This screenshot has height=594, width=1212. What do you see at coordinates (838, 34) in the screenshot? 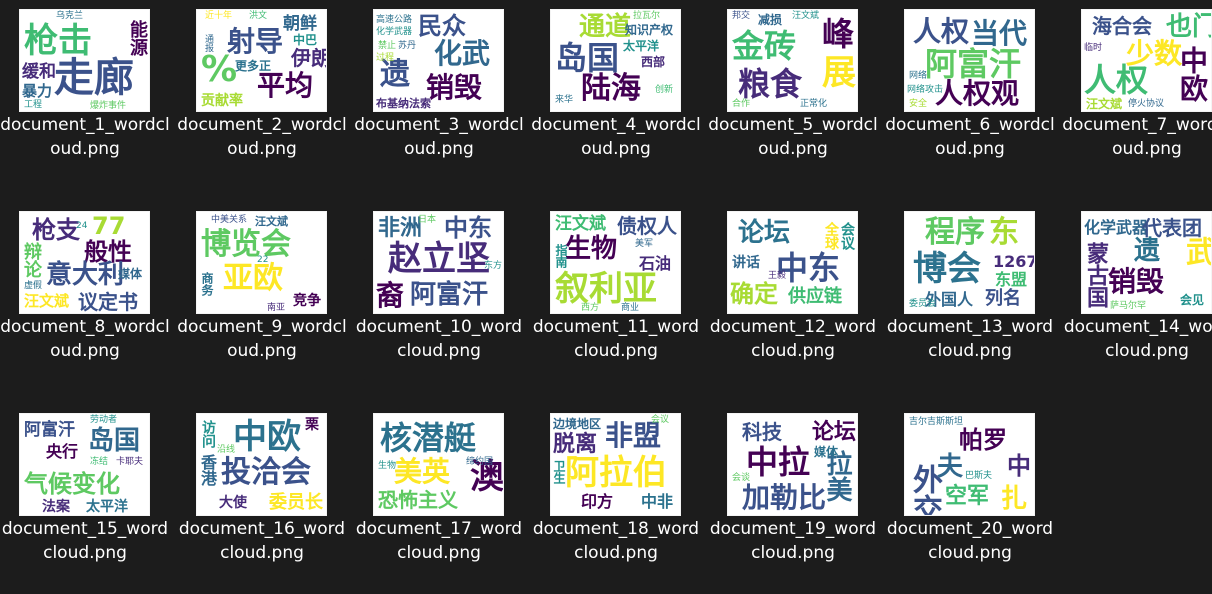
I see `keyword: 峰` at bounding box center [838, 34].